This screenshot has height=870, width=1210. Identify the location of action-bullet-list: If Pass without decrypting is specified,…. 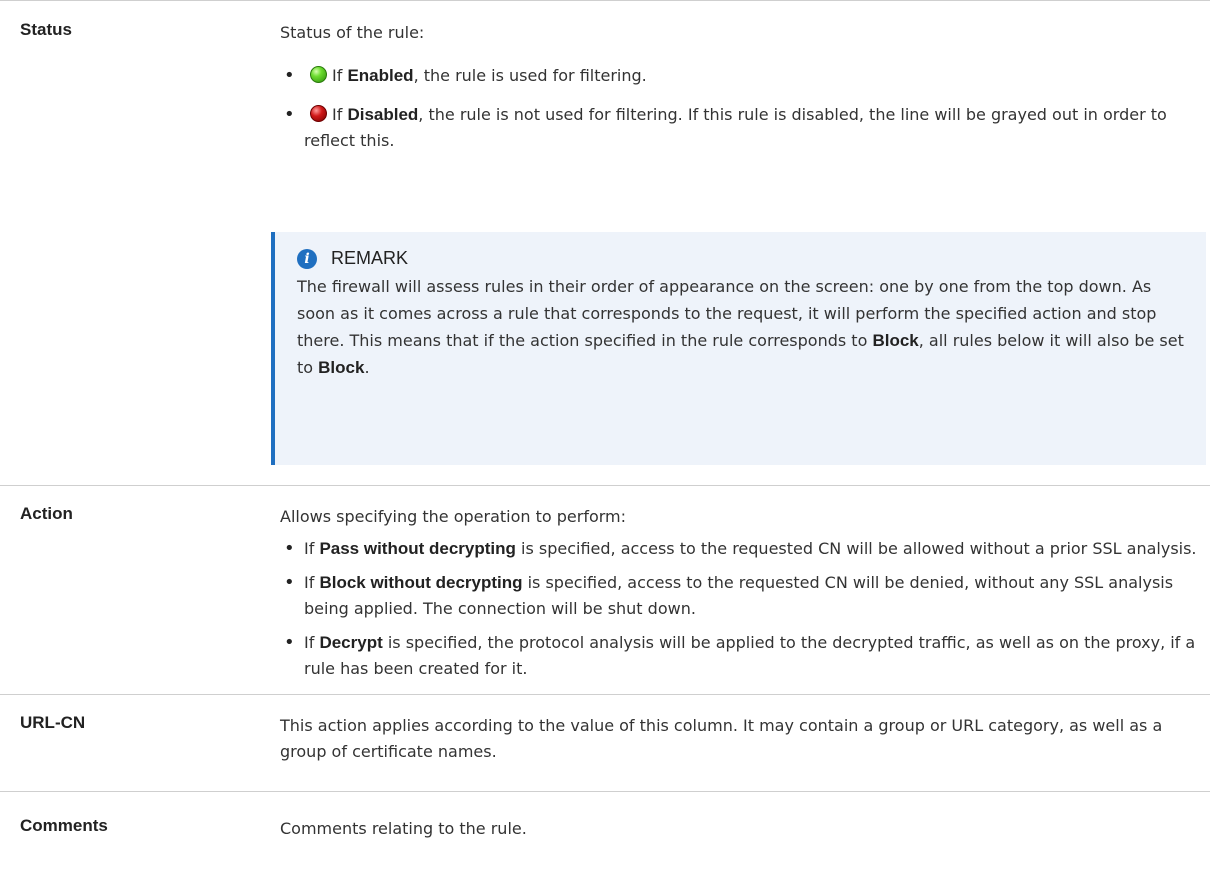
(742, 609).